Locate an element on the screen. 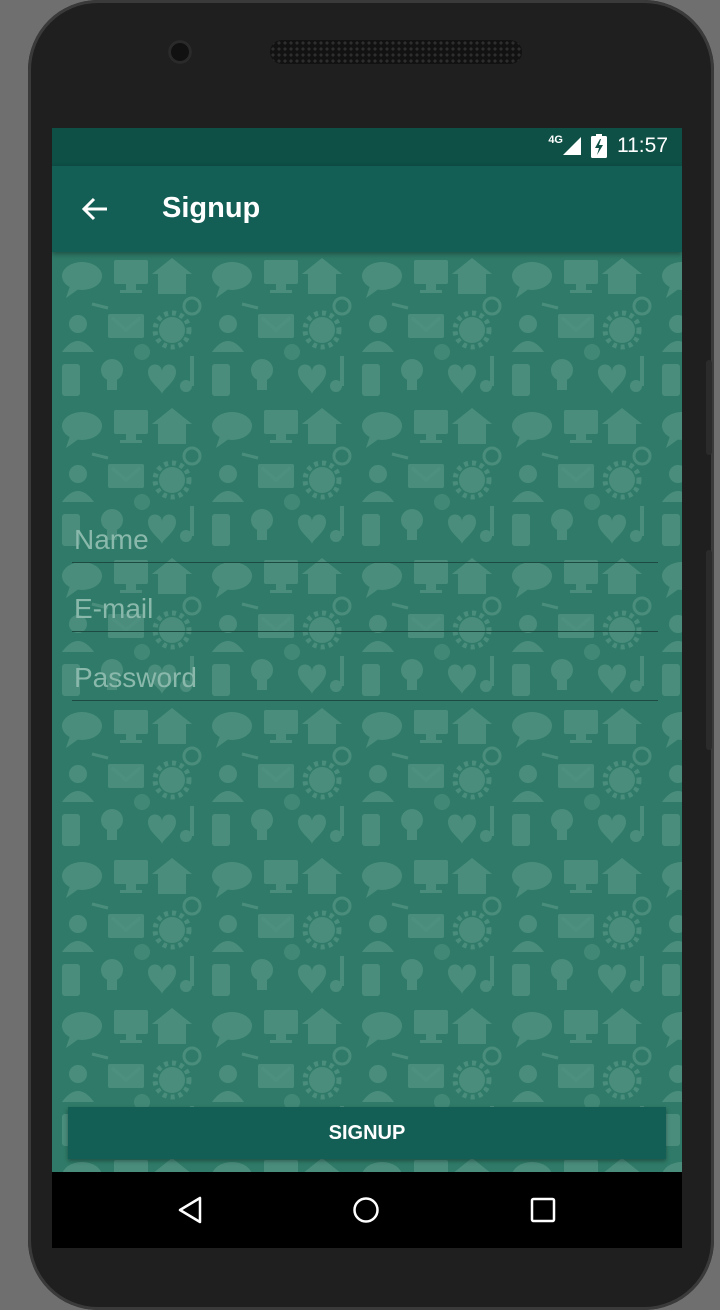  email-placeholder: E-mail is located at coordinates (114, 608).